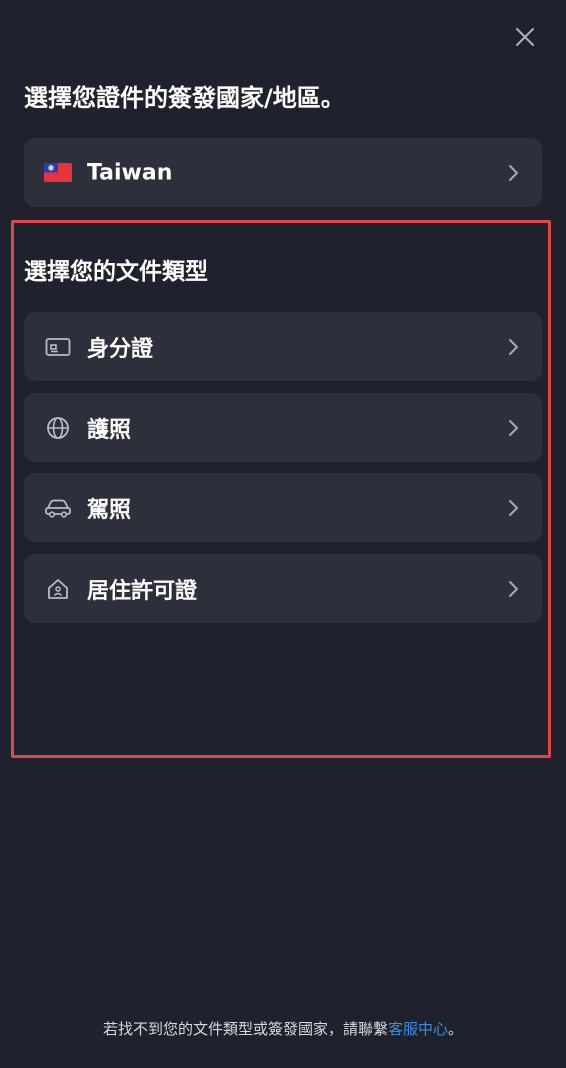 This screenshot has width=566, height=1068. I want to click on id-card-icon, so click(58, 347).